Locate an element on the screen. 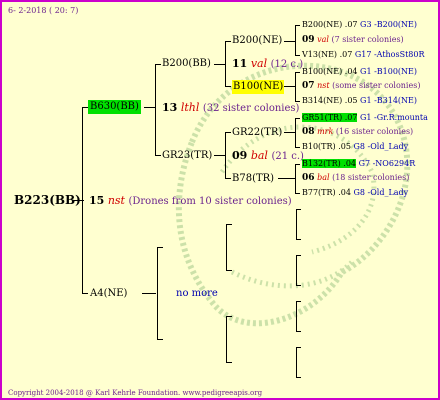 Image resolution: width=440 pixels, height=400 pixels. connector-a4-bottom is located at coordinates (160, 339).